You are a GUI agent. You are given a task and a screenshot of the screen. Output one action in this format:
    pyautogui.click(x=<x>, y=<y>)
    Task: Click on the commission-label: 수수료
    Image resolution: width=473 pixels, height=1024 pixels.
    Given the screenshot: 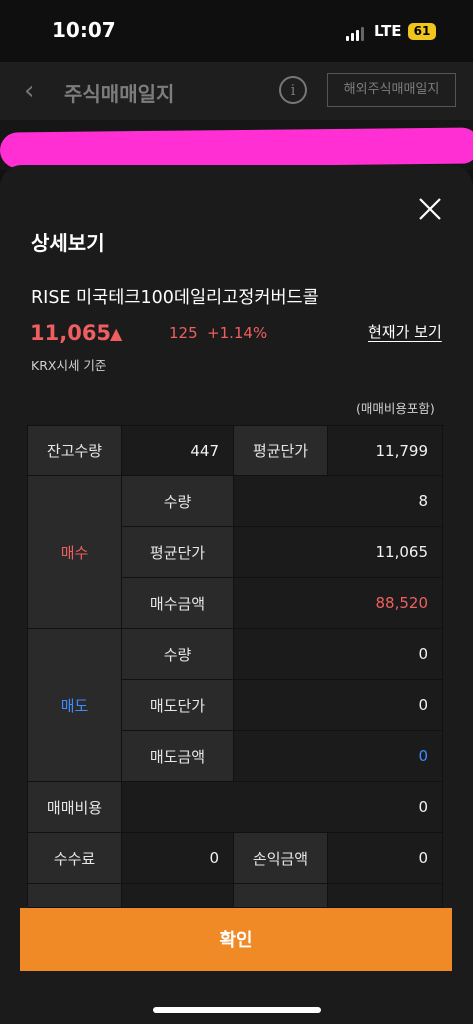 What is the action you would take?
    pyautogui.click(x=75, y=858)
    